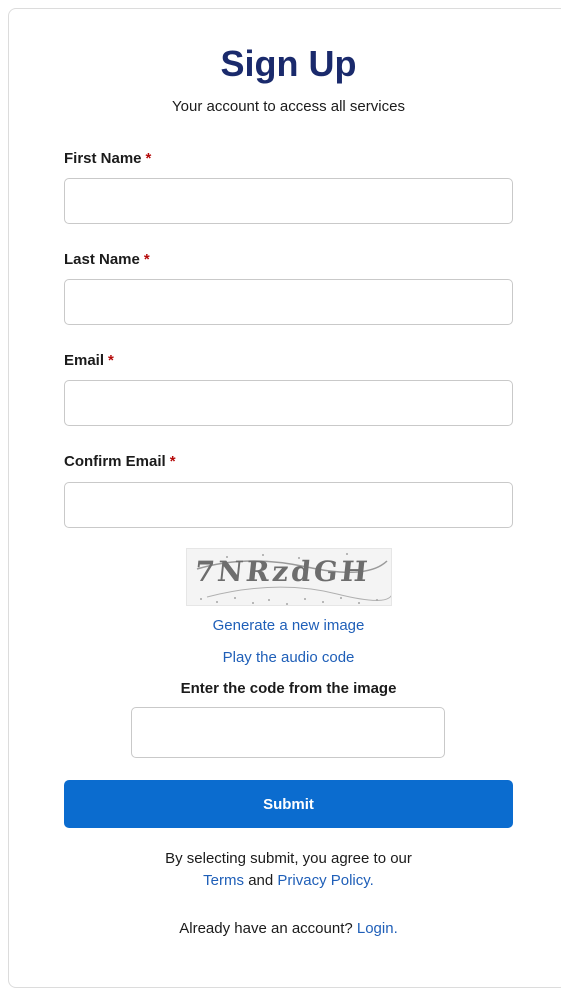 This screenshot has height=988, width=561. Describe the element at coordinates (288, 403) in the screenshot. I see `email-field` at that location.